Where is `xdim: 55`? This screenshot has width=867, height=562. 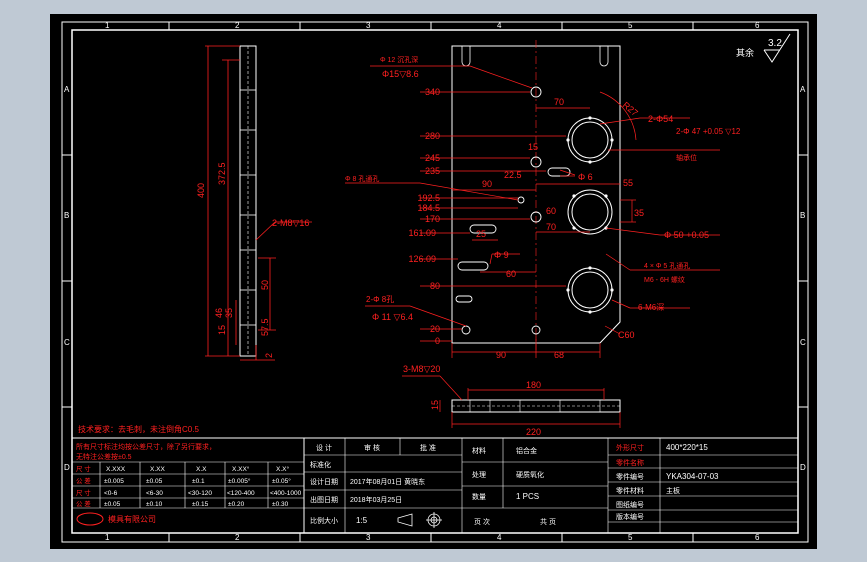 xdim: 55 is located at coordinates (628, 183).